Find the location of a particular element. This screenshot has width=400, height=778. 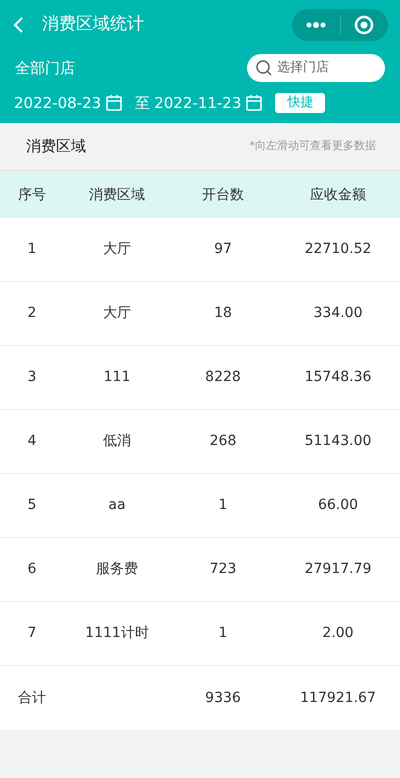

table-cell-text: 111 is located at coordinates (117, 377).